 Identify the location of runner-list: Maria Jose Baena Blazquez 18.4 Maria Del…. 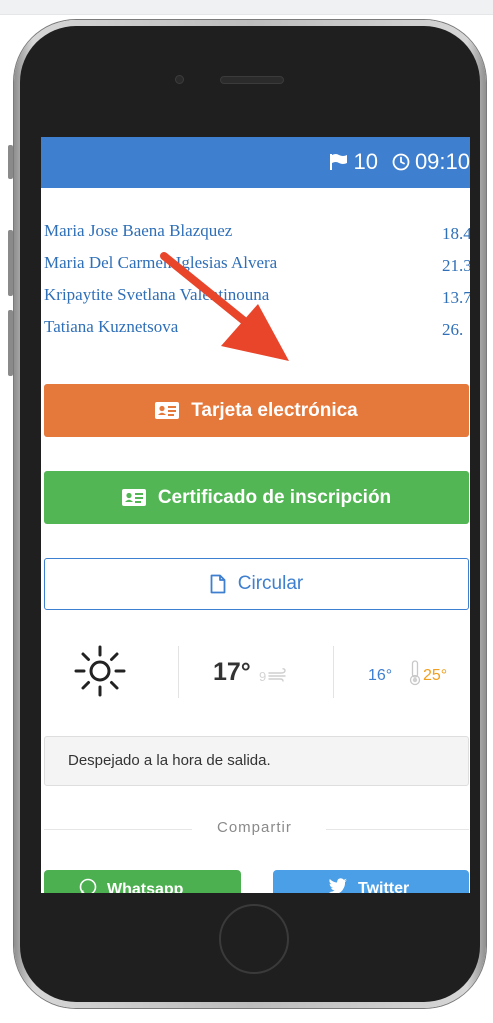
(255, 281).